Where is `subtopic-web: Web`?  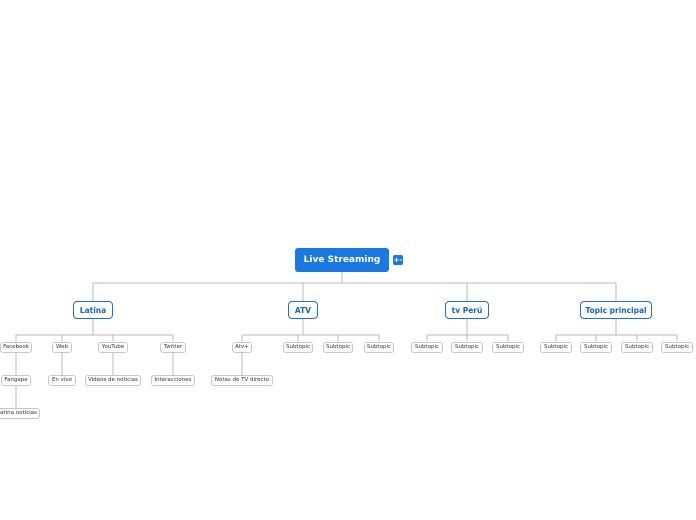 subtopic-web: Web is located at coordinates (62, 347).